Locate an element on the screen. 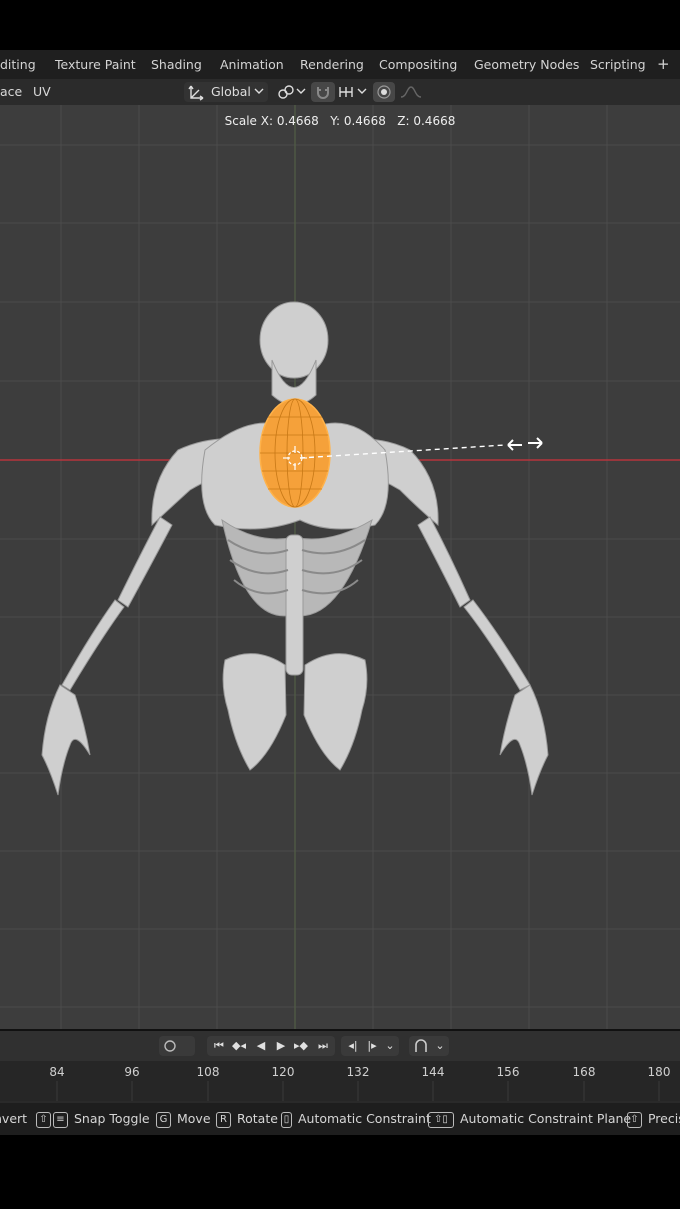 The width and height of the screenshot is (680, 1209). play-reverse-icon: ◀ is located at coordinates (261, 1046).